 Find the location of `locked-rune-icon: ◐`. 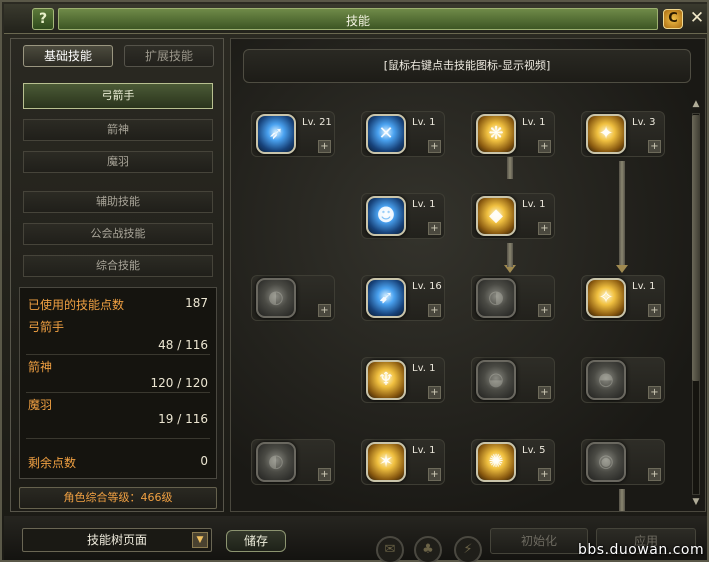

locked-rune-icon: ◐ is located at coordinates (276, 298).